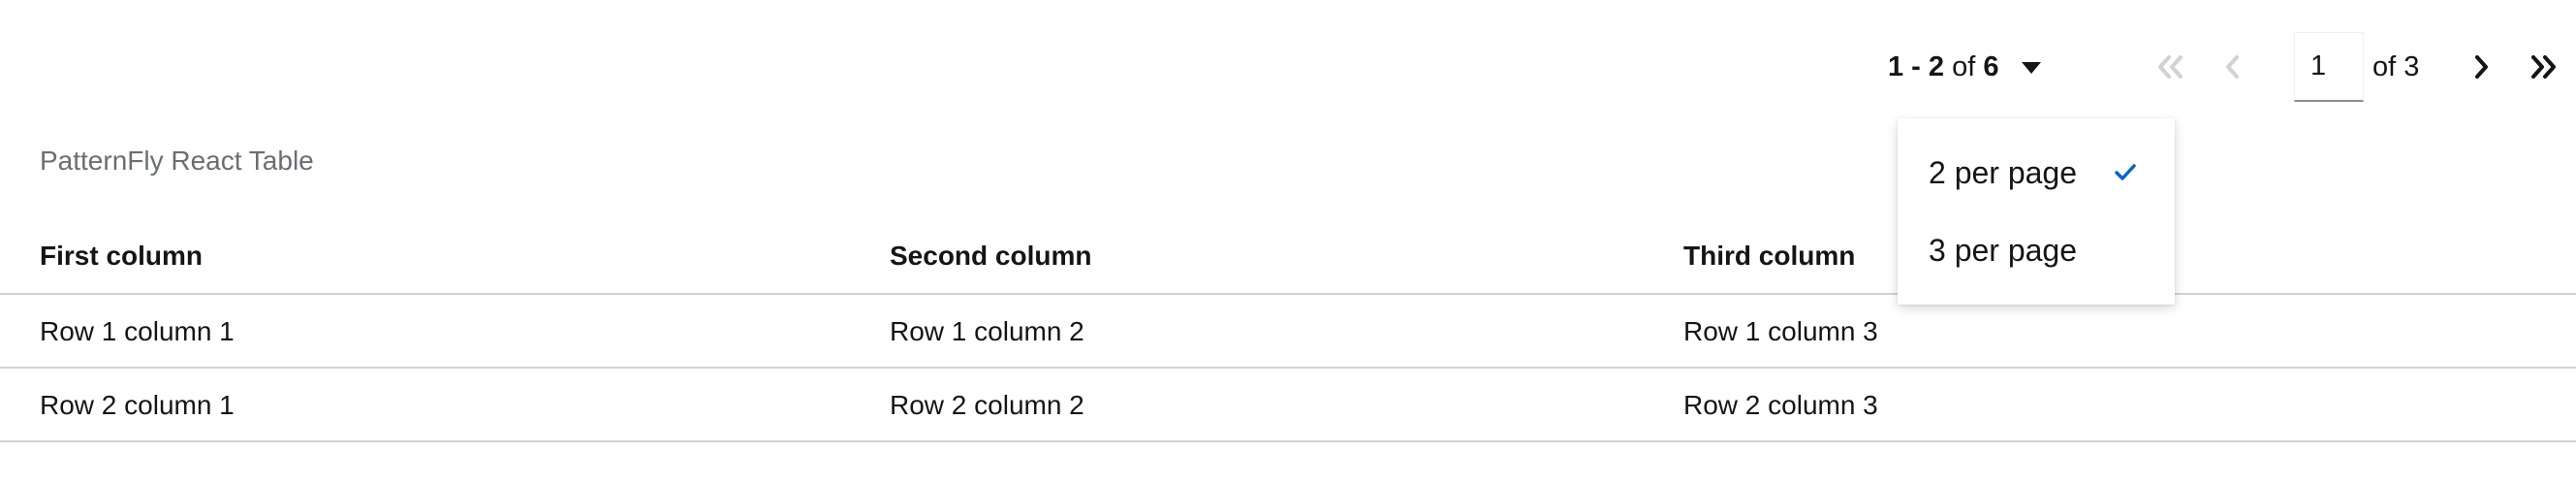 The image size is (2576, 485). I want to click on current-page-input, so click(2329, 67).